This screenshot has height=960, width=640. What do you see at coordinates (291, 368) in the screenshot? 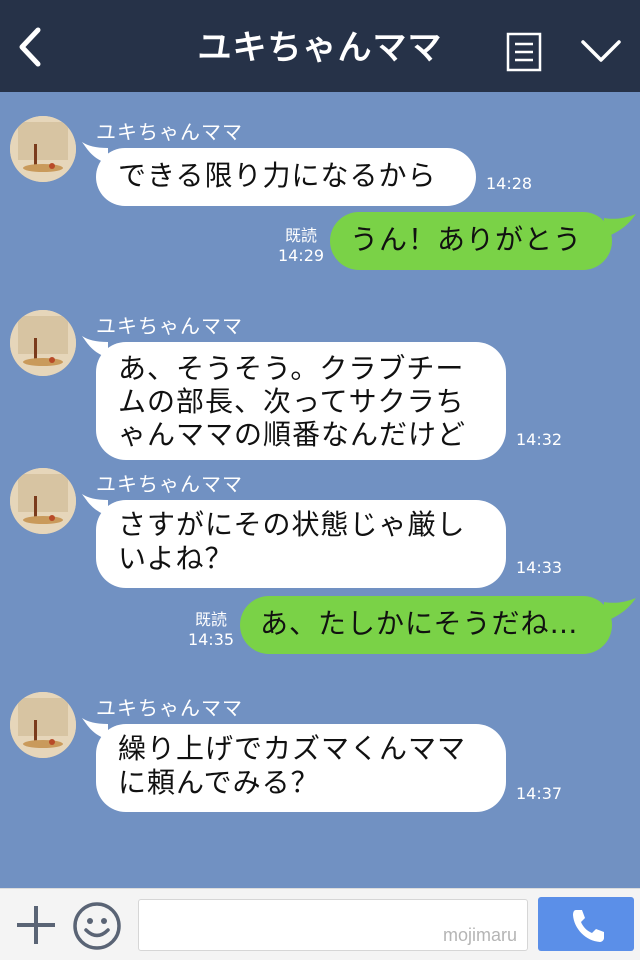
I see `message-line: あ、そうそう。クラブチー` at bounding box center [291, 368].